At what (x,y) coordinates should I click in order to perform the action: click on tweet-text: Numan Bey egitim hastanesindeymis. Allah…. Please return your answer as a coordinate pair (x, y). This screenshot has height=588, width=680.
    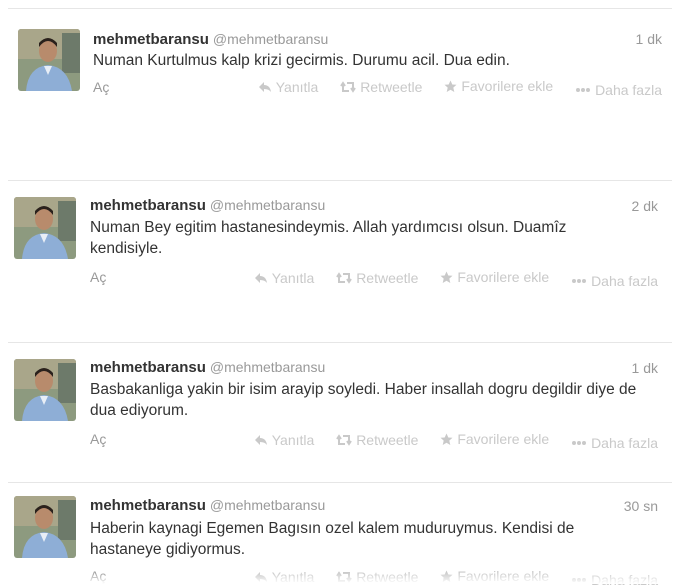
    Looking at the image, I should click on (328, 238).